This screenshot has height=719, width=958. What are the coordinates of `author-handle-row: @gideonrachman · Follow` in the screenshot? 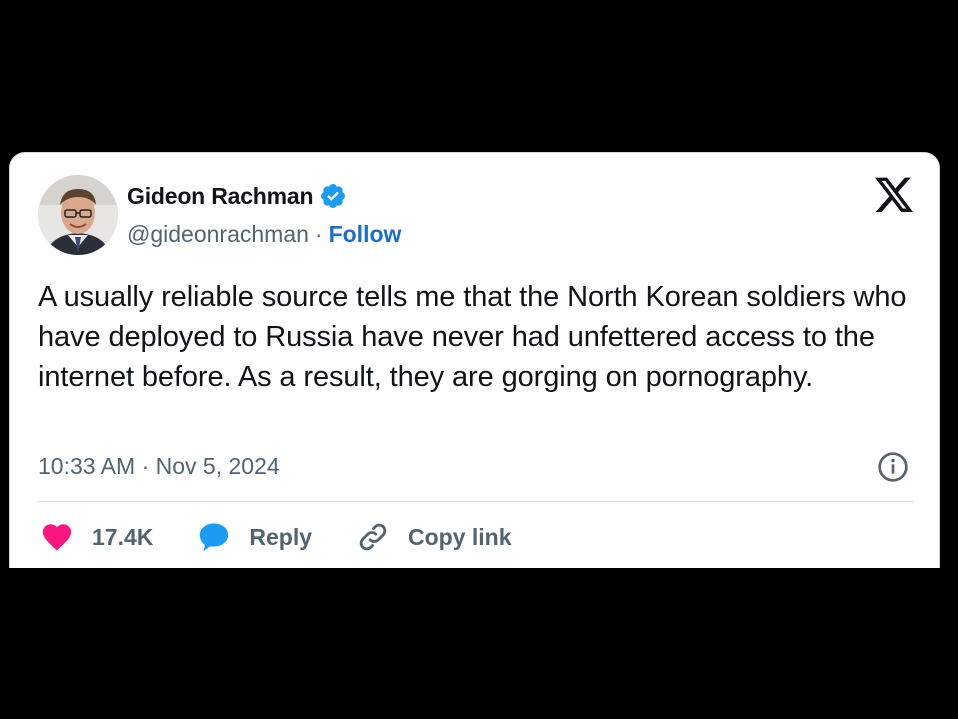 It's located at (264, 234).